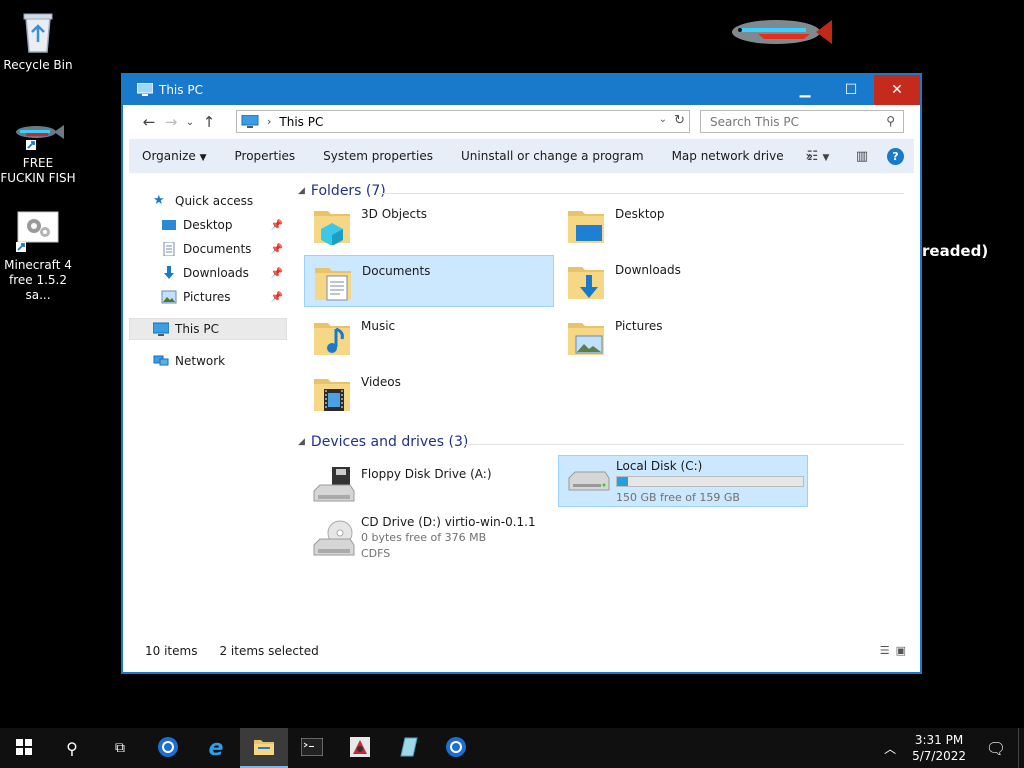 This screenshot has width=1024, height=768. What do you see at coordinates (429, 393) in the screenshot?
I see `folder-videos: Videos` at bounding box center [429, 393].